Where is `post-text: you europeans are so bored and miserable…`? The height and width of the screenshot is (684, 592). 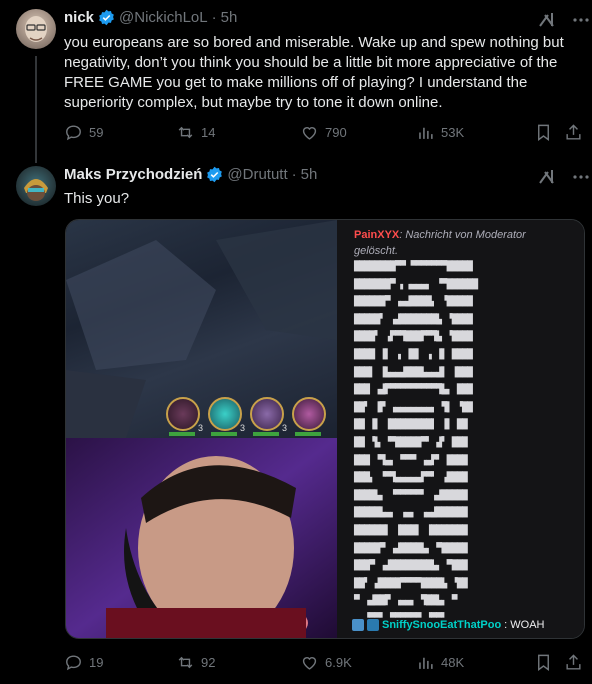
post-text: you europeans are so bored and miserable… is located at coordinates (314, 72).